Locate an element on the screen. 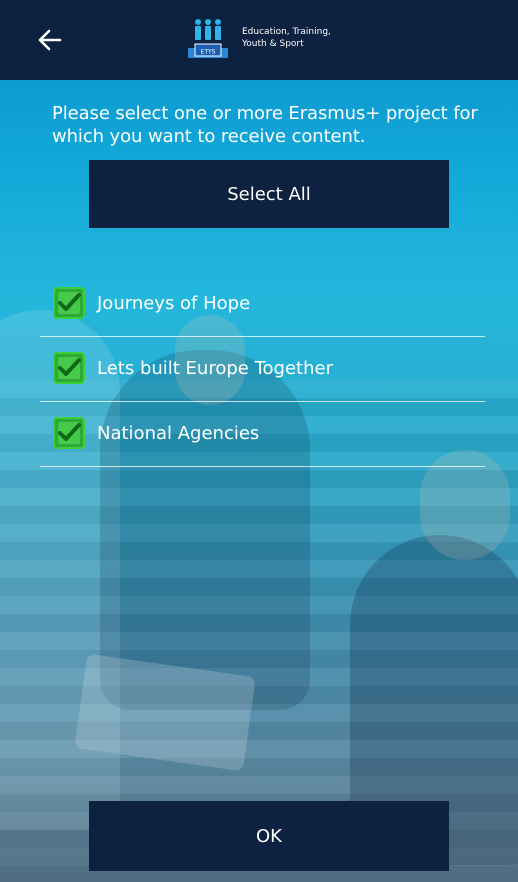 This screenshot has height=882, width=518. ok-button: OK is located at coordinates (269, 836).